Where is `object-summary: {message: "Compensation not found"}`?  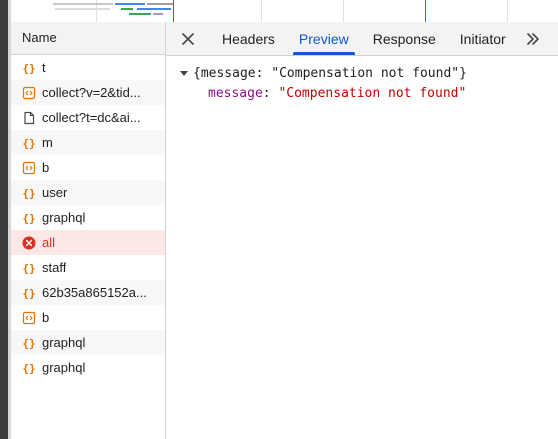 object-summary: {message: "Compensation not found"} is located at coordinates (330, 73).